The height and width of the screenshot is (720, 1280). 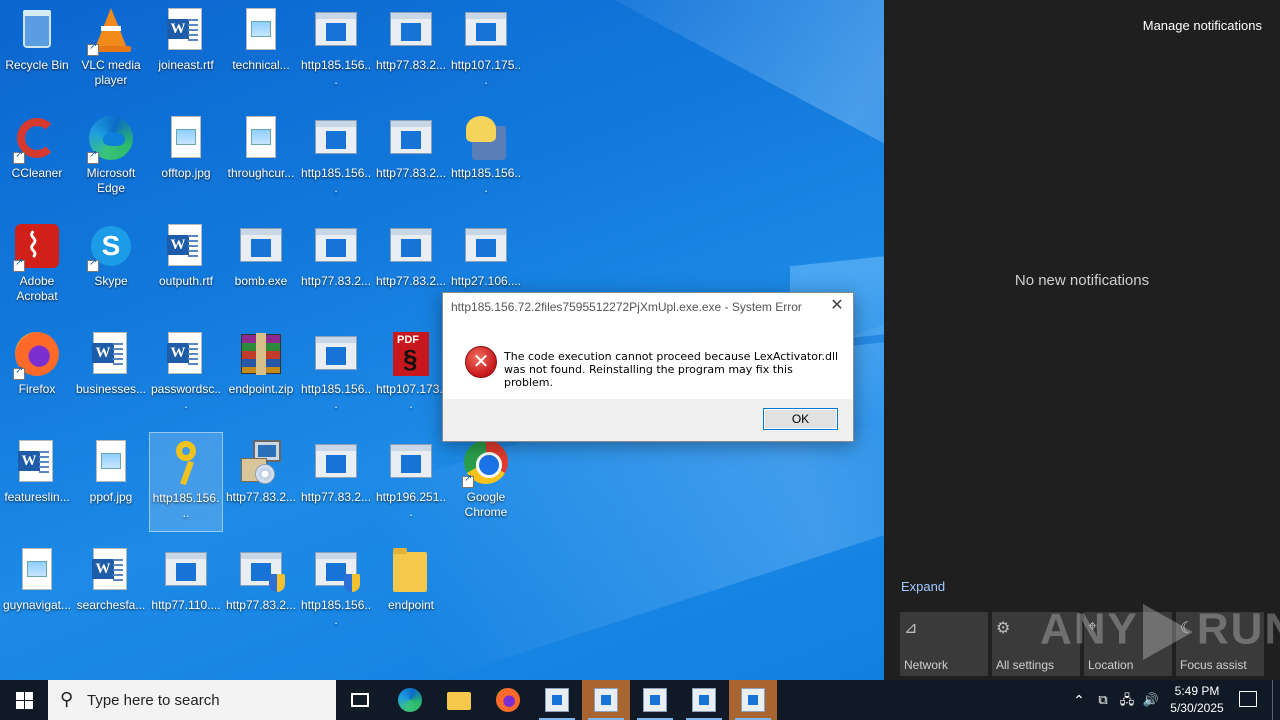 I want to click on desktop-icon: VLC media player, so click(x=111, y=50).